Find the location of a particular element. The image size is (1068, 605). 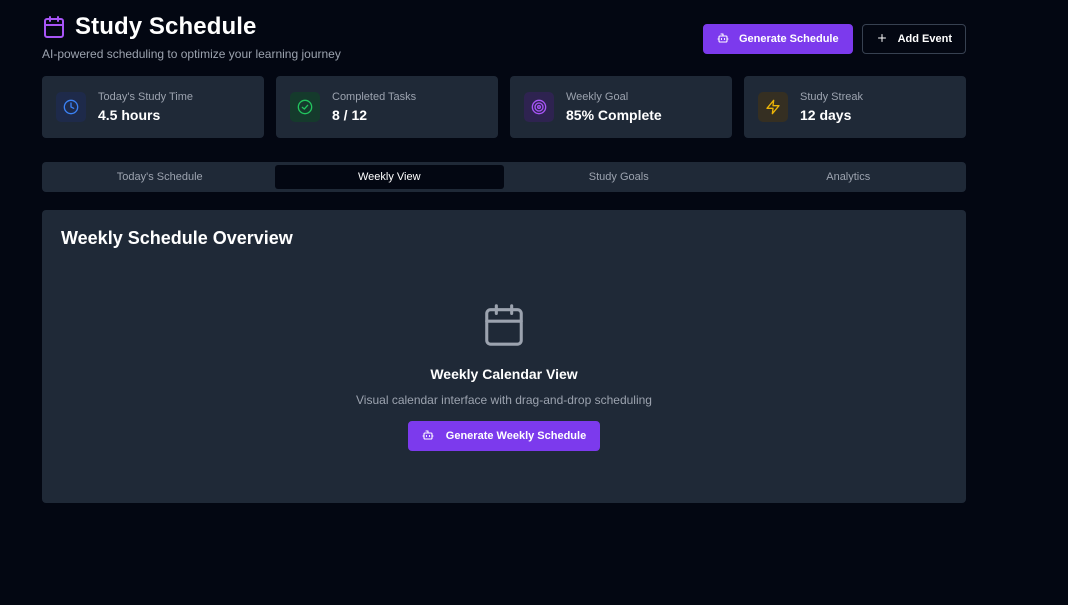

generate-schedule-button: Generate Schedule is located at coordinates (777, 39).